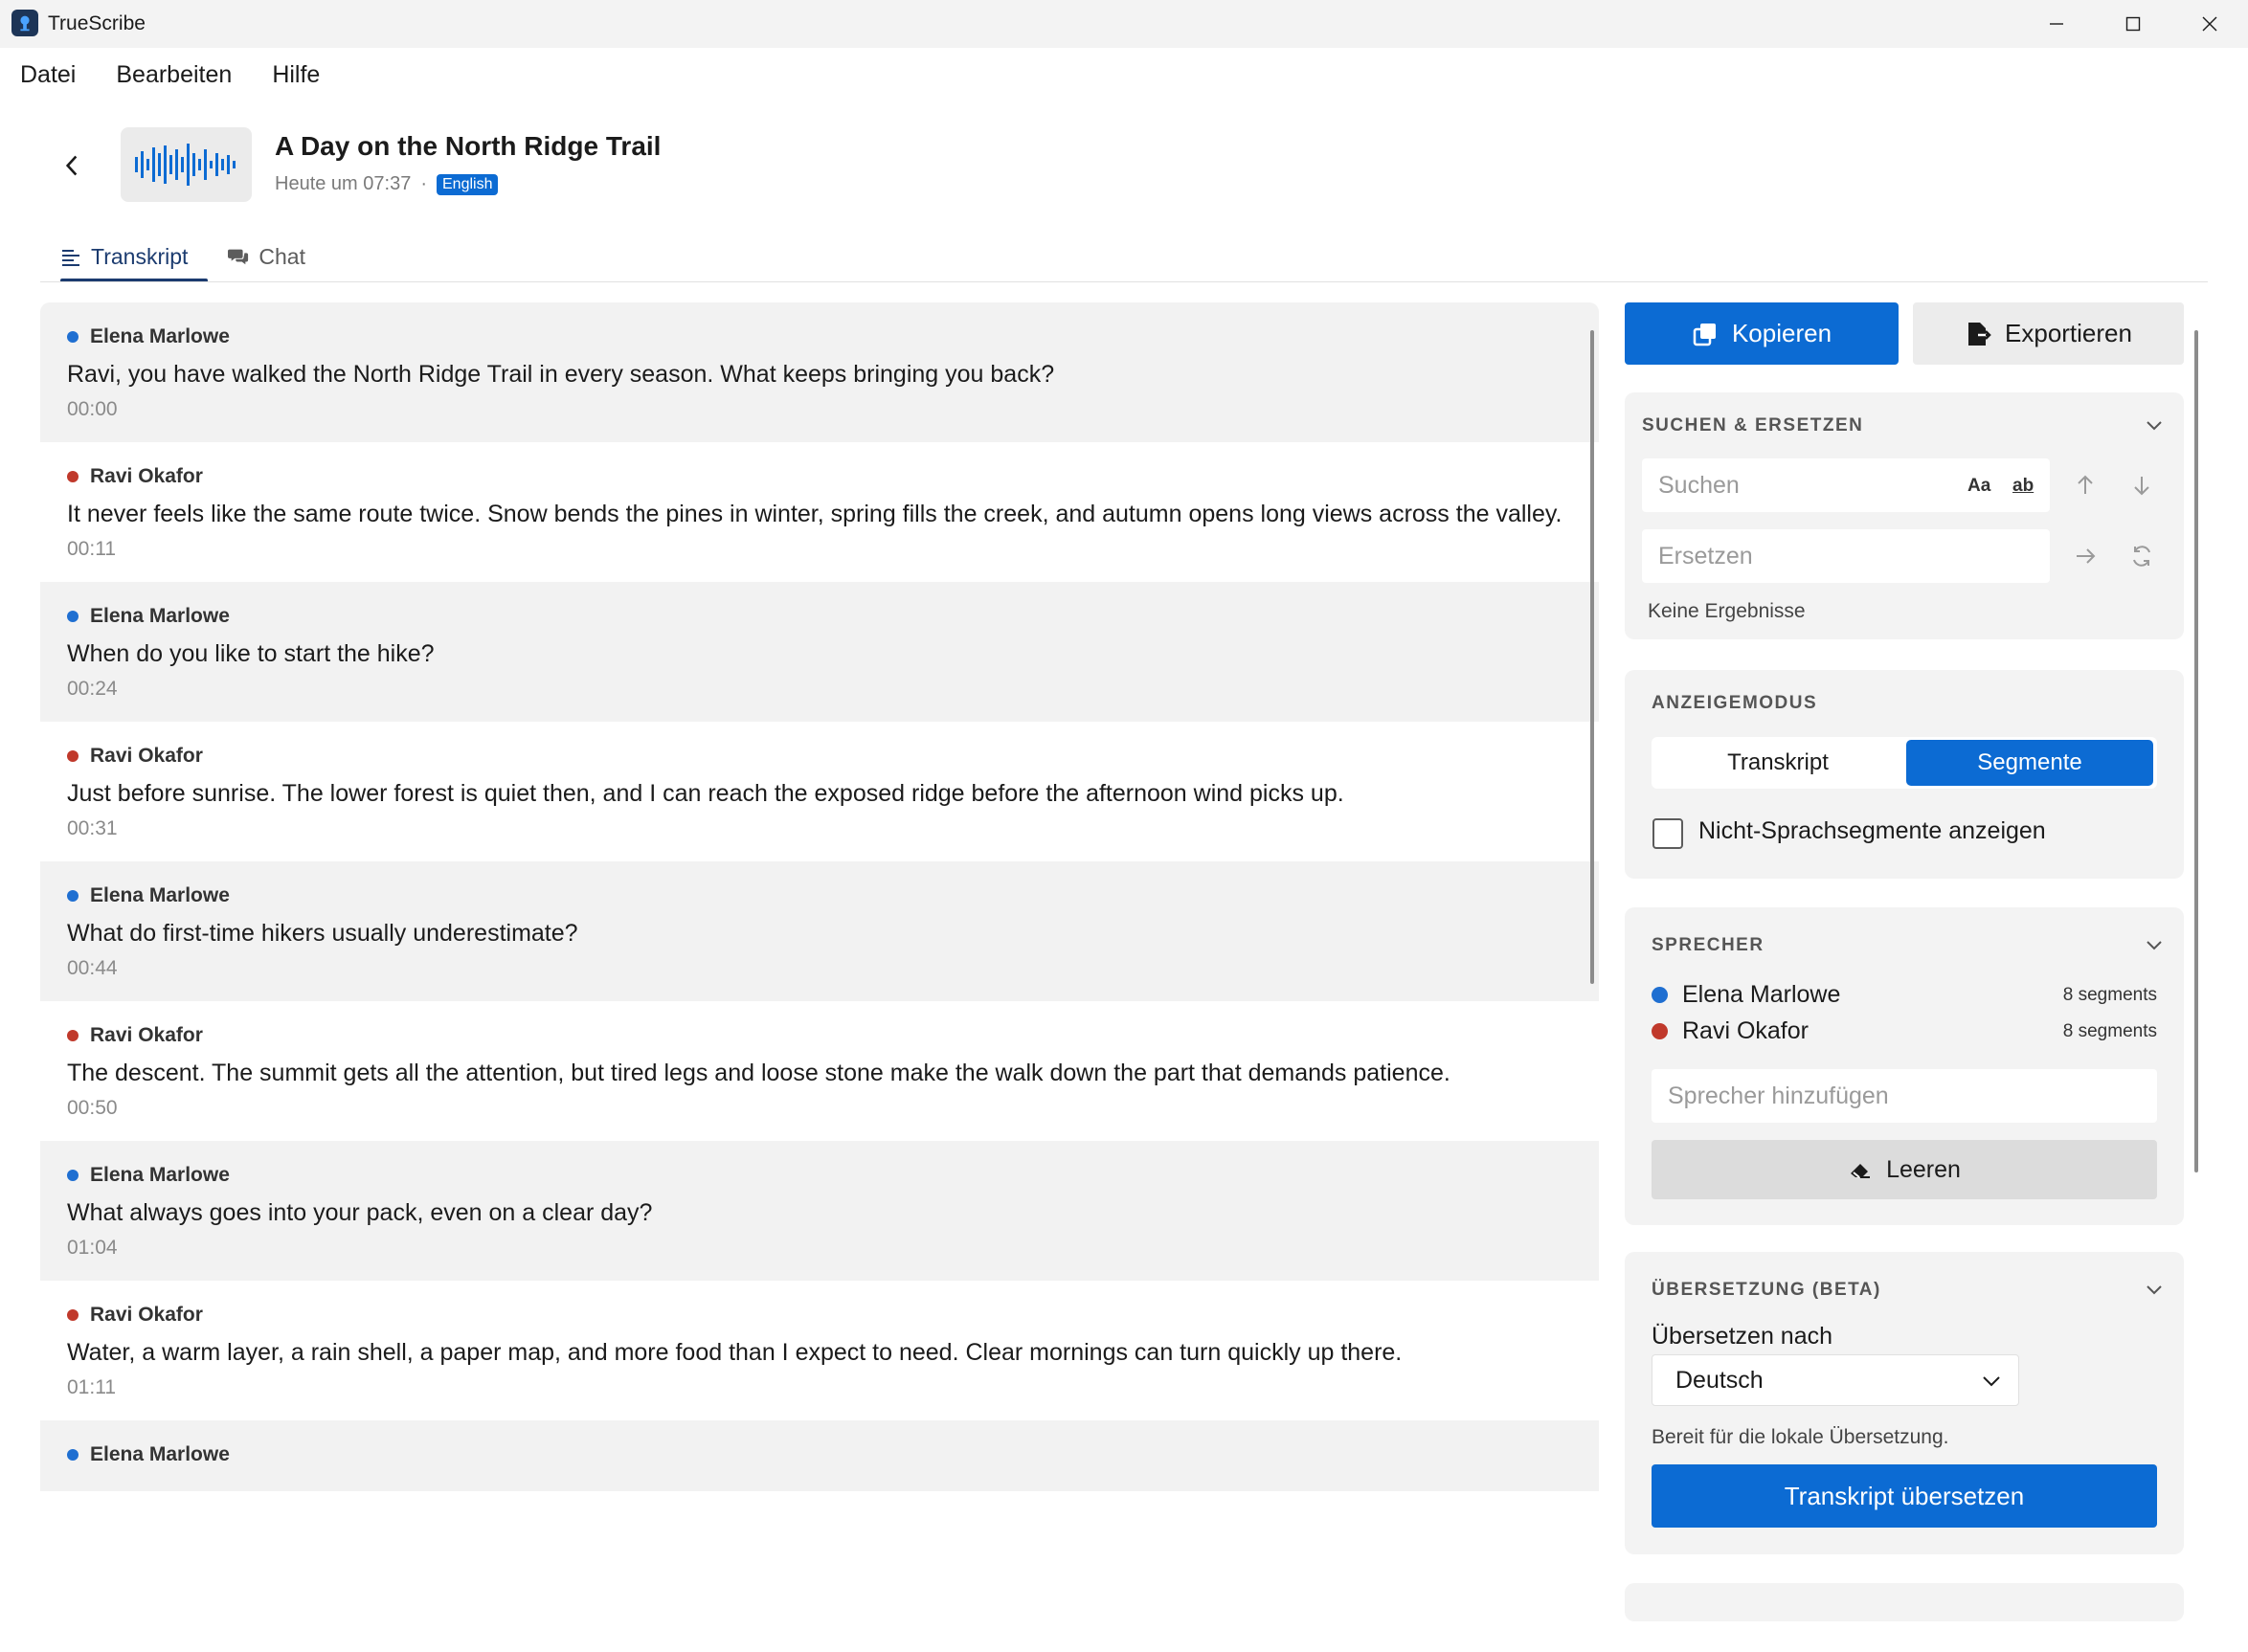  What do you see at coordinates (1781, 333) in the screenshot?
I see `copy-button-label: Kopieren` at bounding box center [1781, 333].